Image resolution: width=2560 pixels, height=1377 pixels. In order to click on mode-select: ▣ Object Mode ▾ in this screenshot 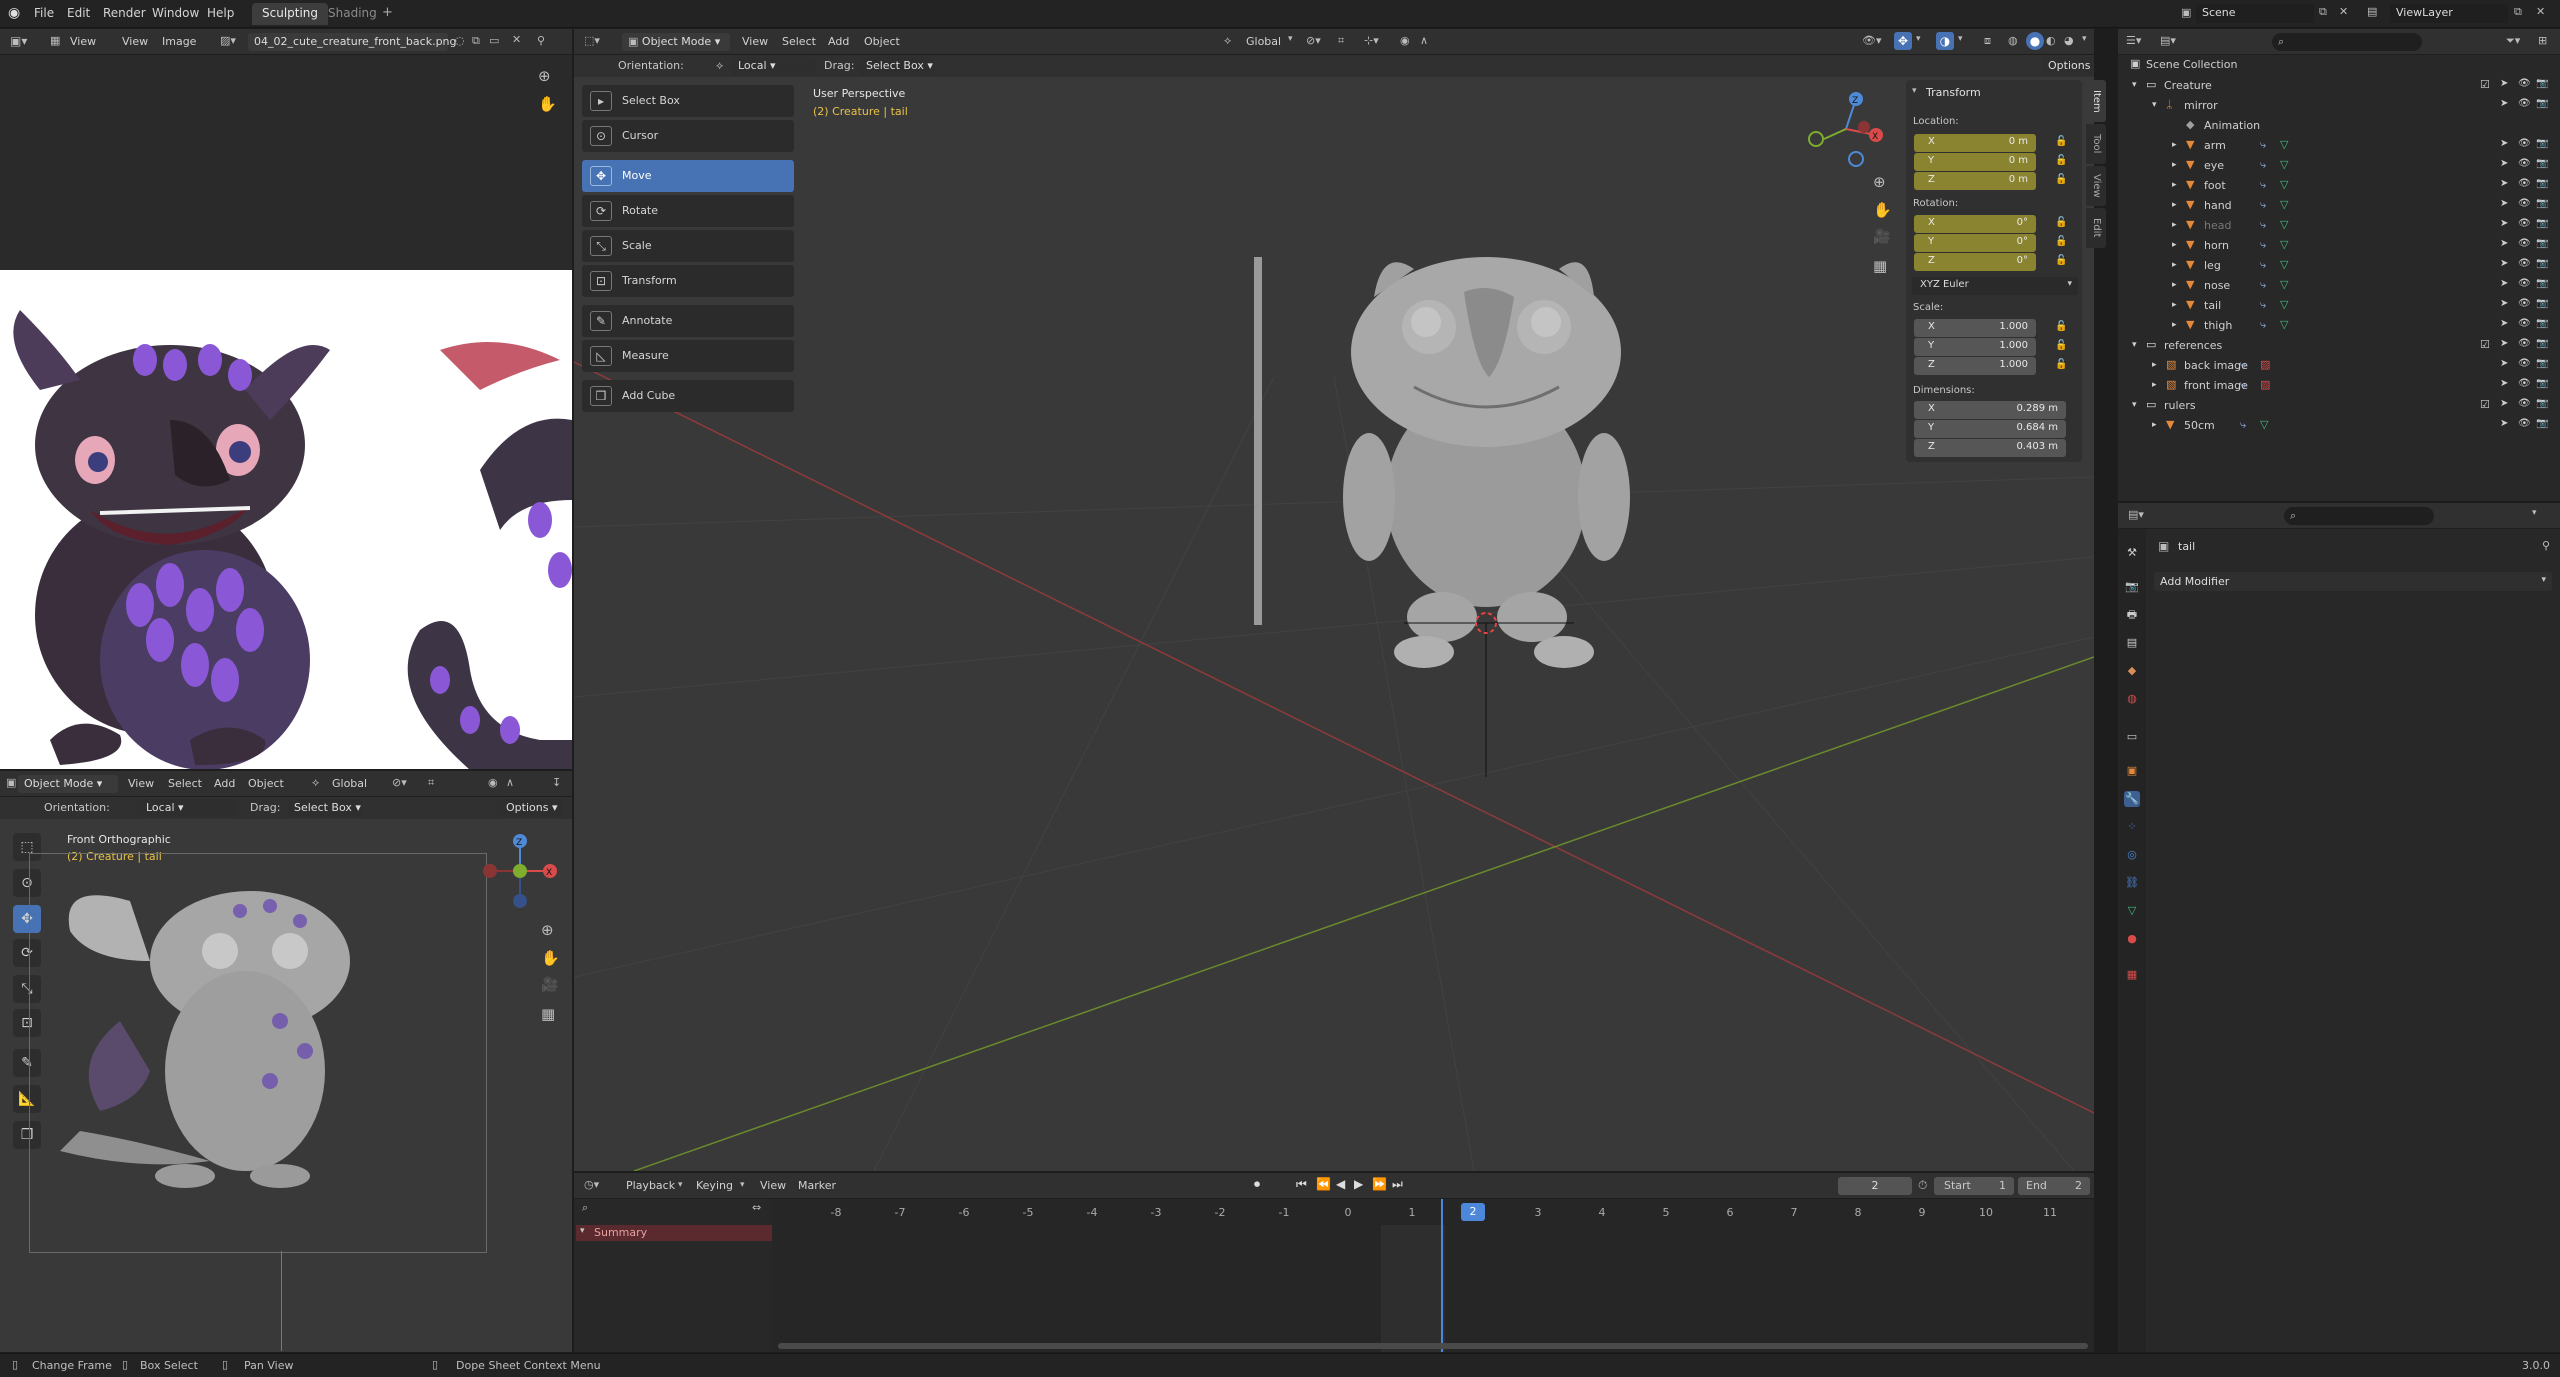, I will do `click(676, 42)`.